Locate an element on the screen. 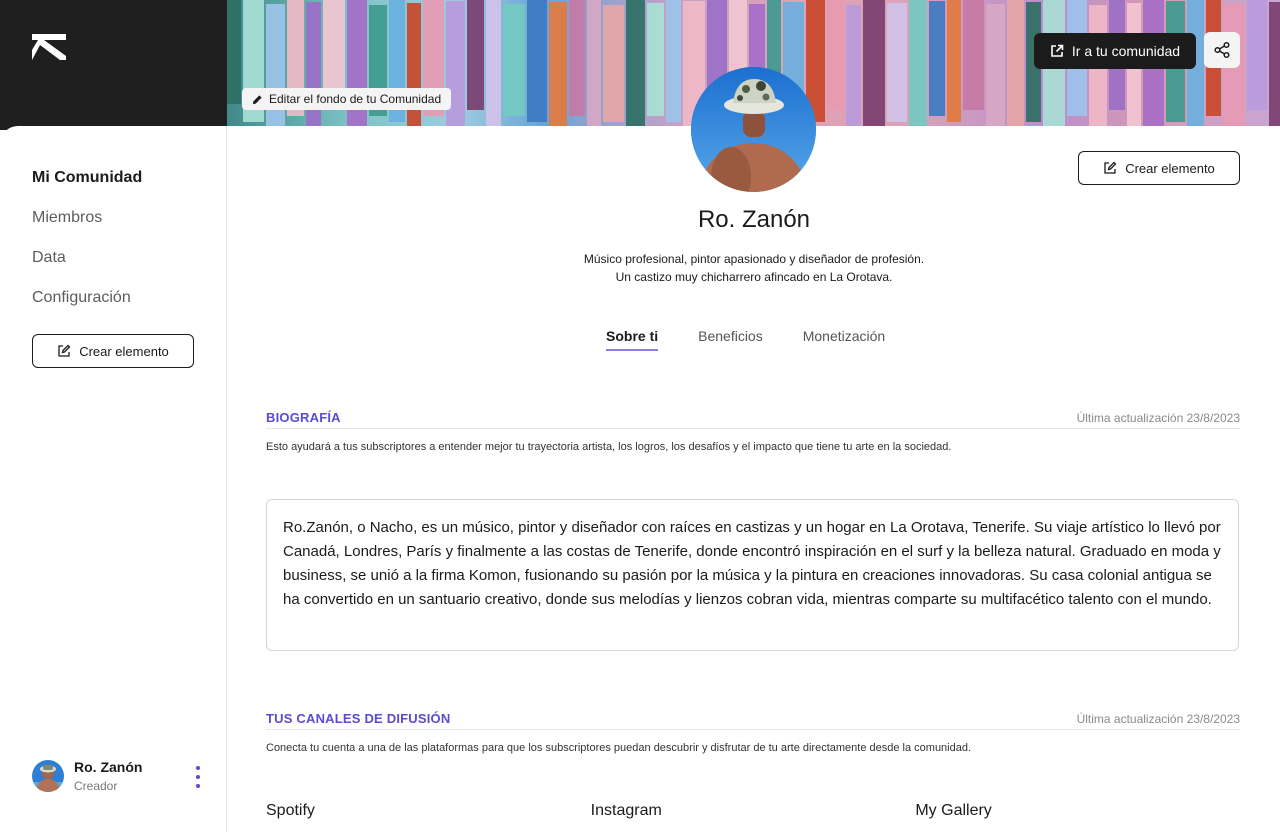 This screenshot has height=832, width=1280. go-to-community-label: Ir a tu comunidad is located at coordinates (1126, 51).